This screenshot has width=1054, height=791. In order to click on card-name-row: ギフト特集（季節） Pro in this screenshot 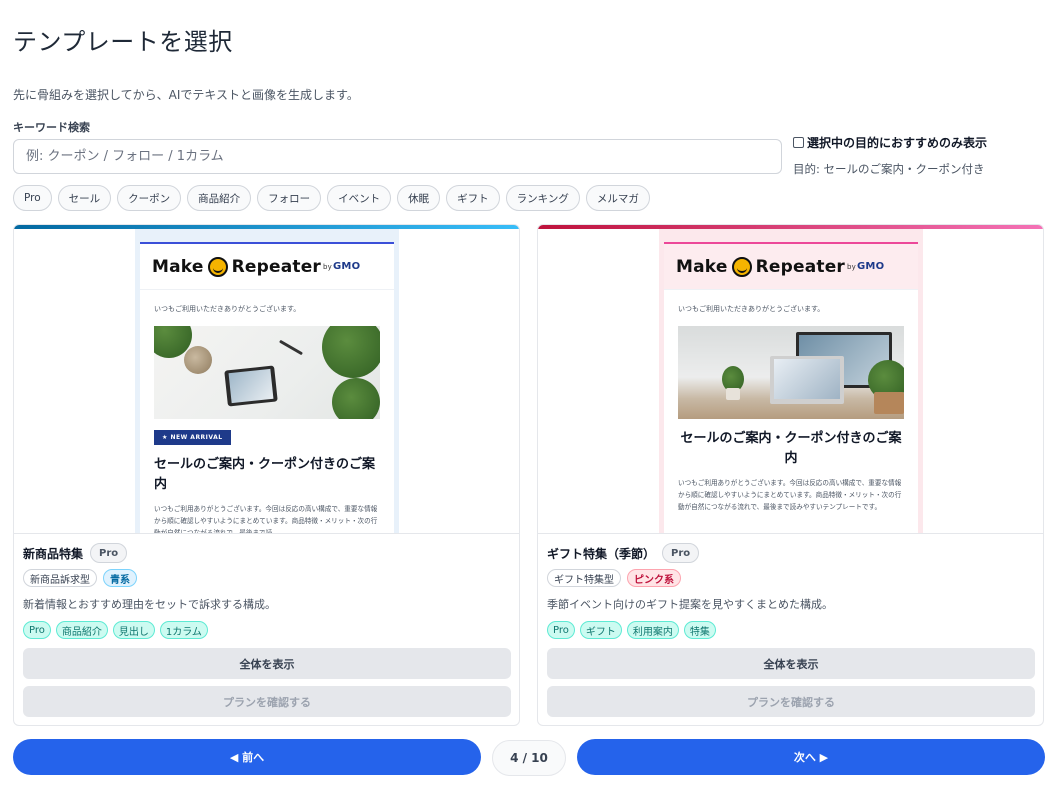, I will do `click(790, 553)`.